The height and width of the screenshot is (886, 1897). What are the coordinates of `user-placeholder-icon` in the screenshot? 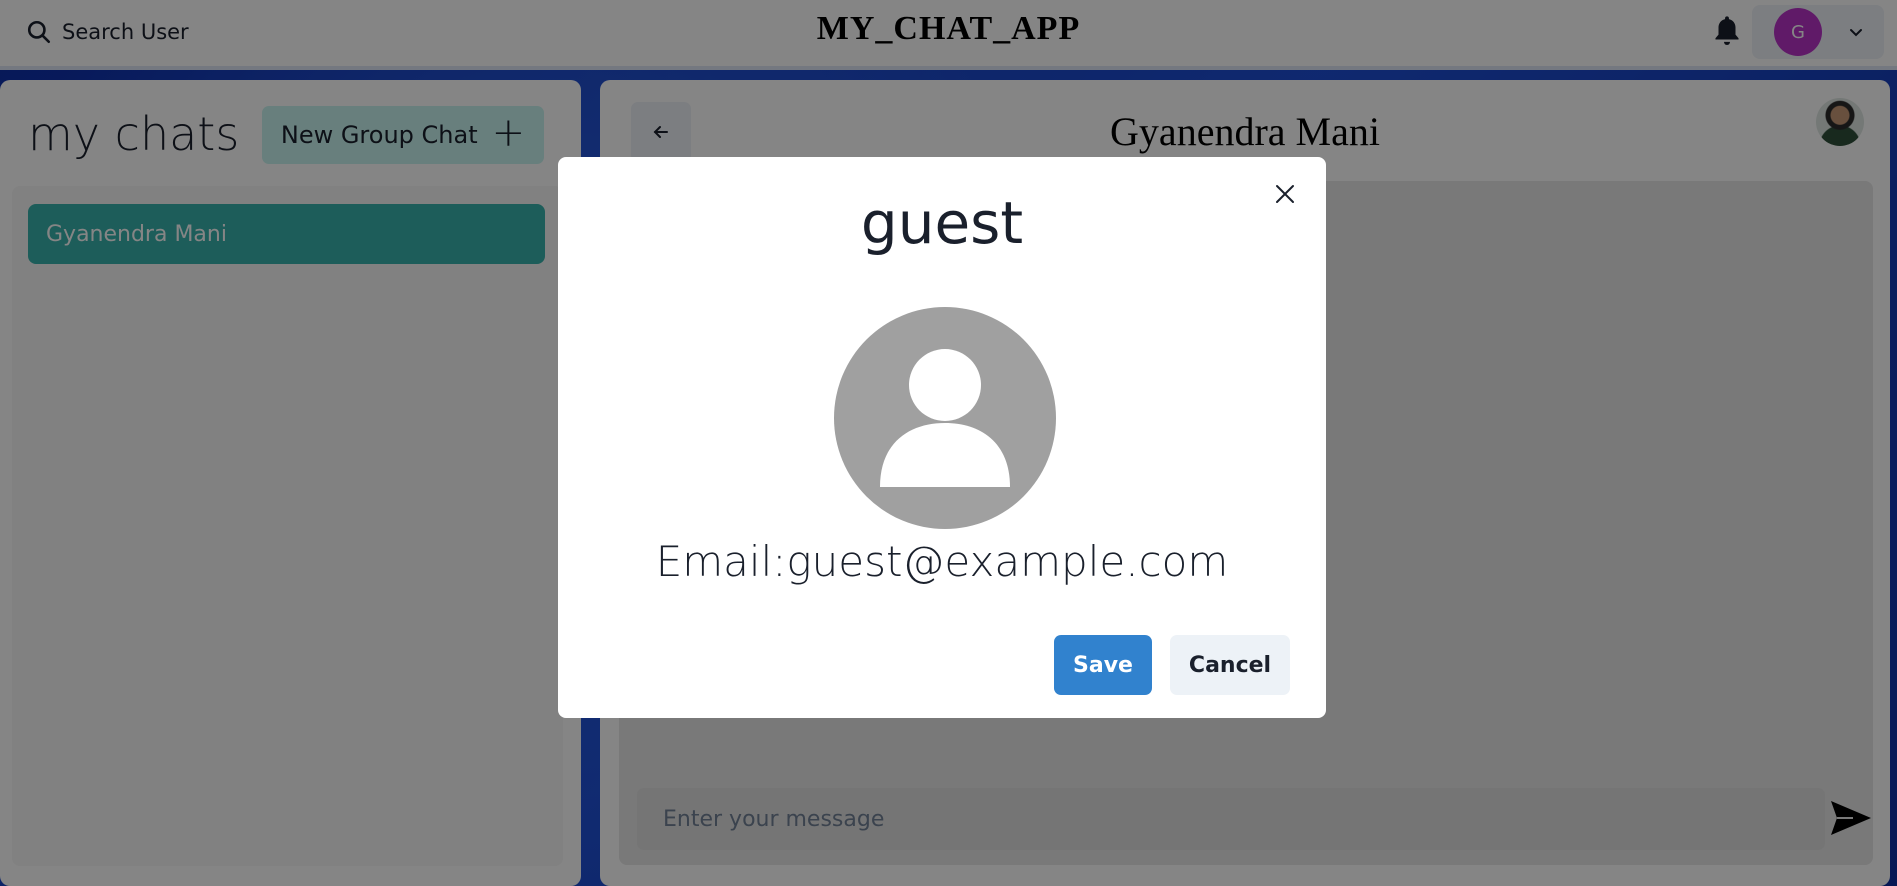 It's located at (945, 418).